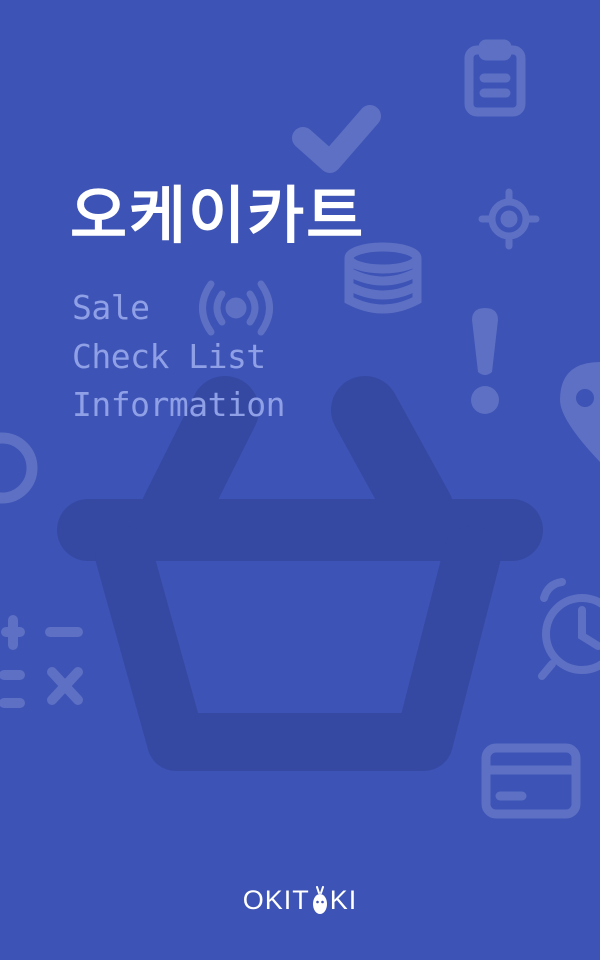 This screenshot has height=960, width=600. I want to click on credit-card-icon, so click(531, 781).